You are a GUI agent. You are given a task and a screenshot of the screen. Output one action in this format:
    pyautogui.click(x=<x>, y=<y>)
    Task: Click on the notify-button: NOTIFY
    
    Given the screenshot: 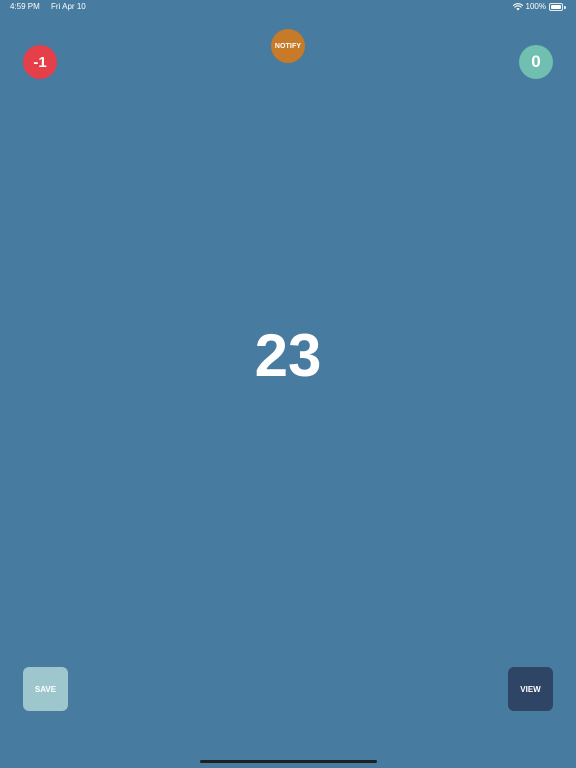 What is the action you would take?
    pyautogui.click(x=288, y=46)
    